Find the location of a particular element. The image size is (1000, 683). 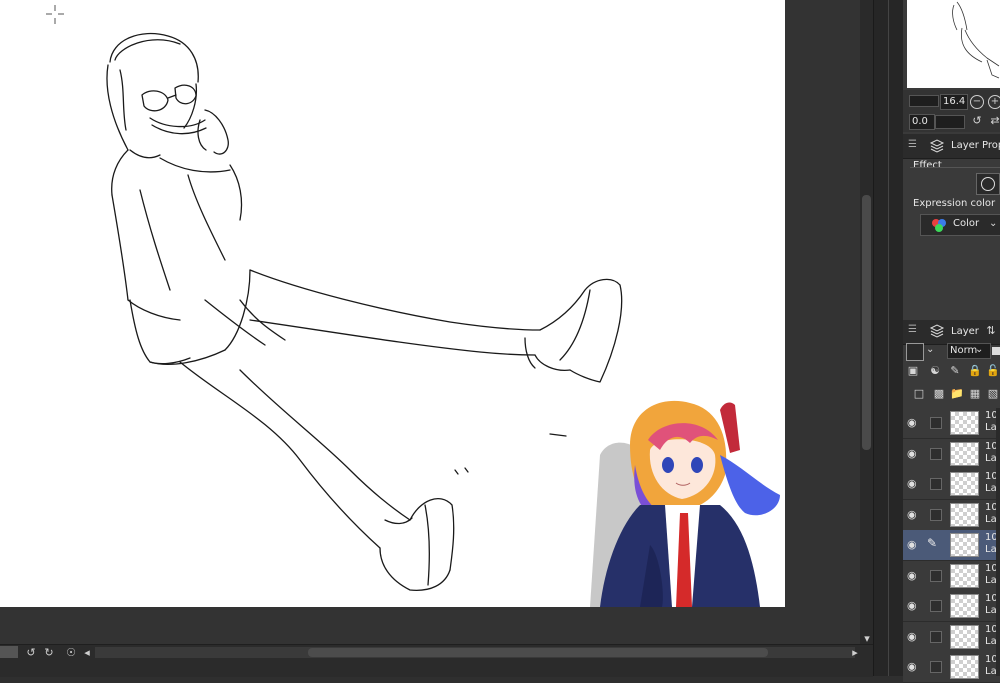

reset-rotation-icon: ☉ is located at coordinates (71, 653).